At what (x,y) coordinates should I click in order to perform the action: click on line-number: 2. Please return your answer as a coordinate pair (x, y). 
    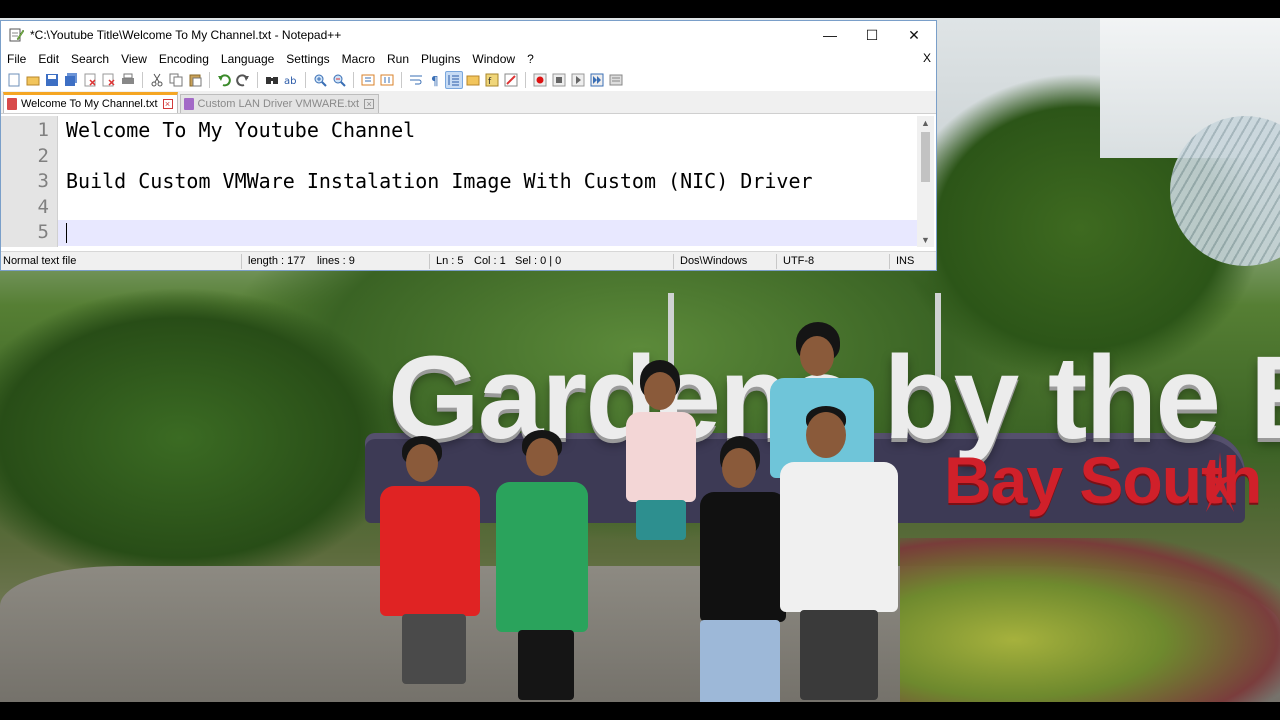
    Looking at the image, I should click on (43, 155).